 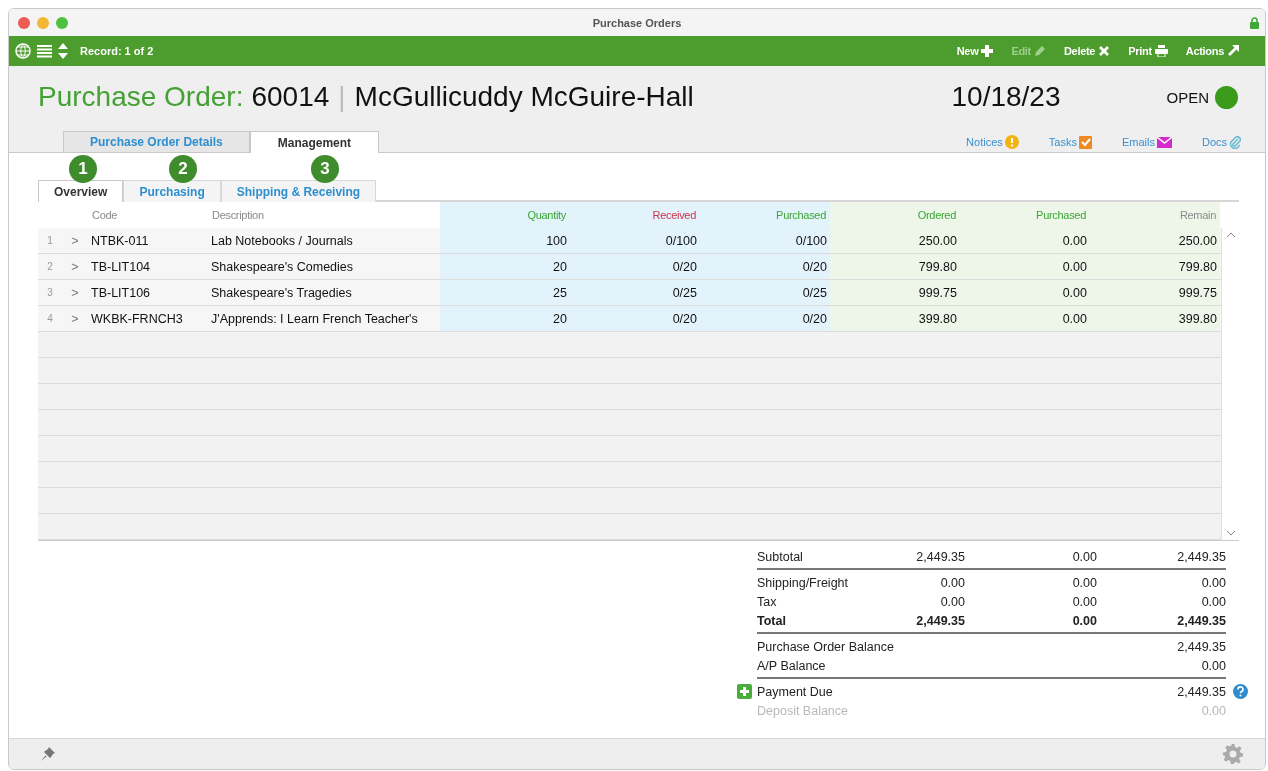 What do you see at coordinates (141, 97) in the screenshot?
I see `record-type-label: Purchase Order:` at bounding box center [141, 97].